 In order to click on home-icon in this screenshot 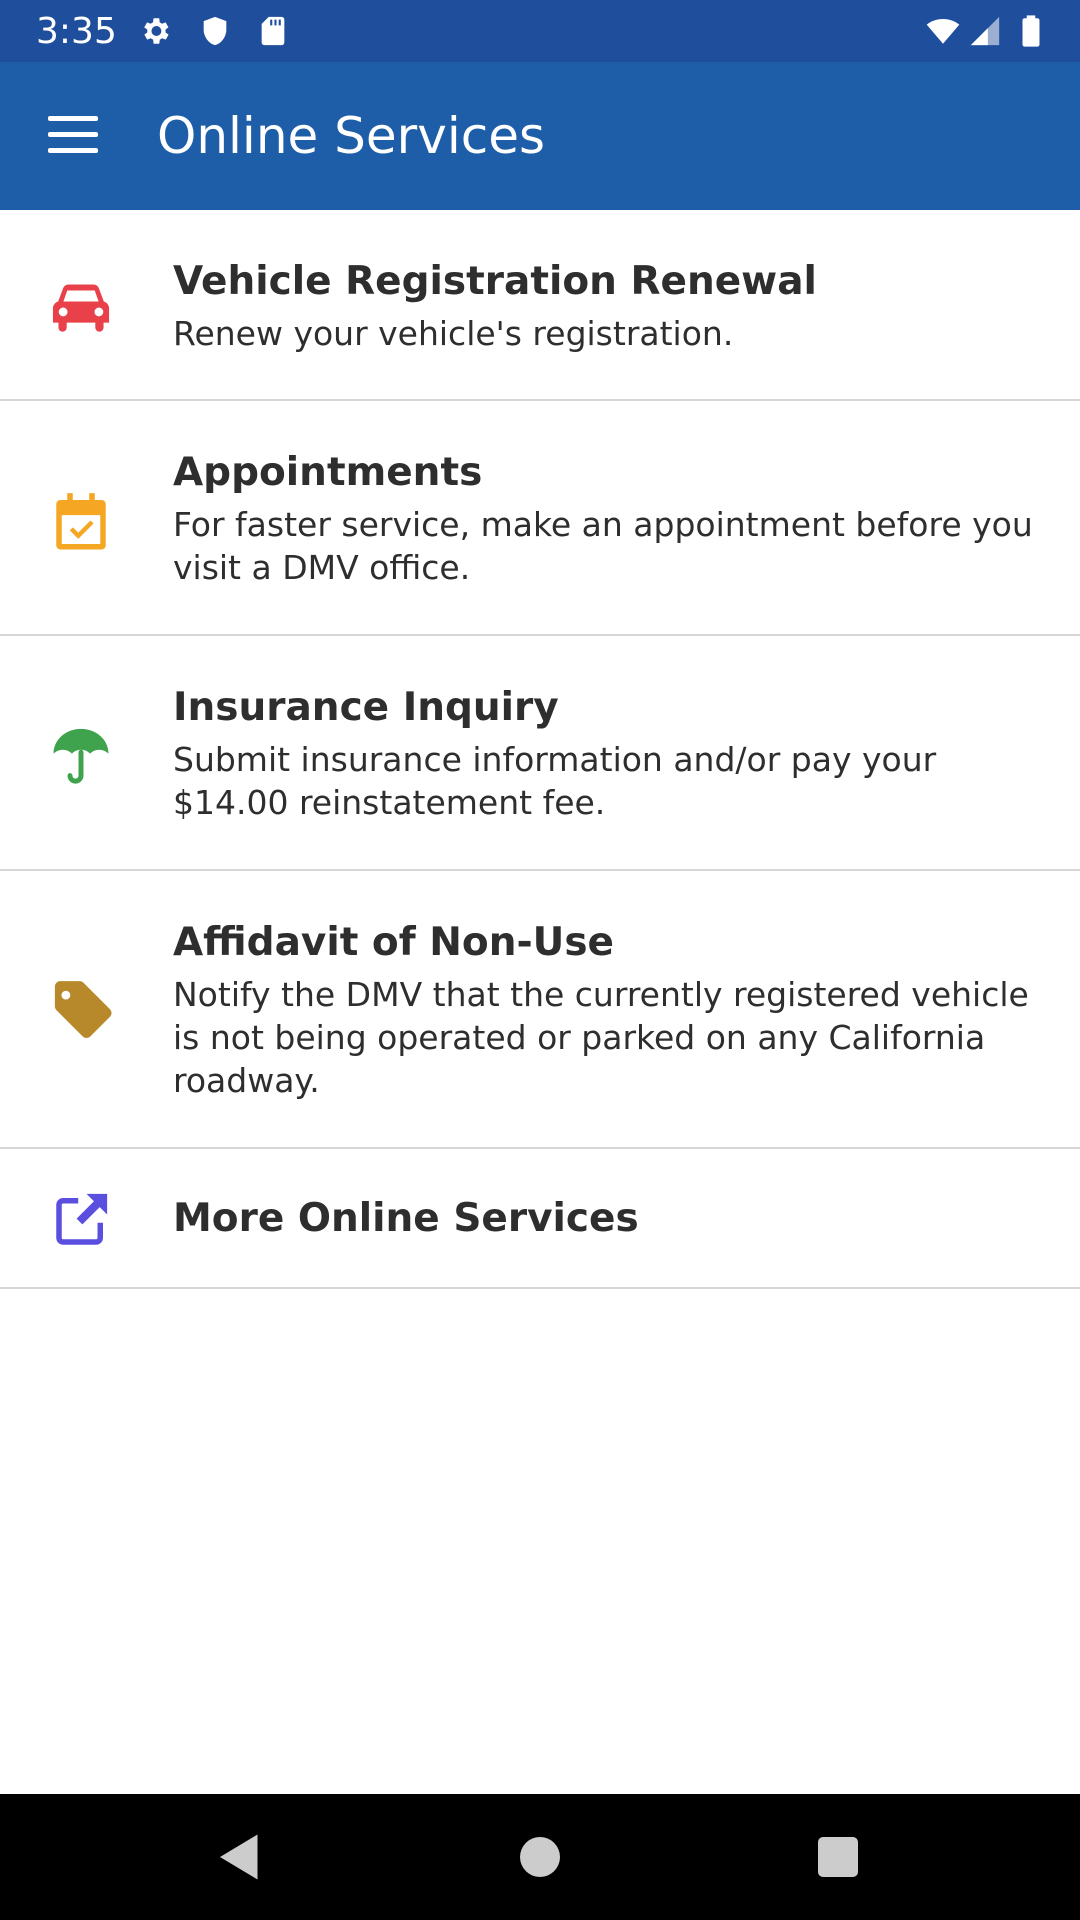, I will do `click(540, 1857)`.